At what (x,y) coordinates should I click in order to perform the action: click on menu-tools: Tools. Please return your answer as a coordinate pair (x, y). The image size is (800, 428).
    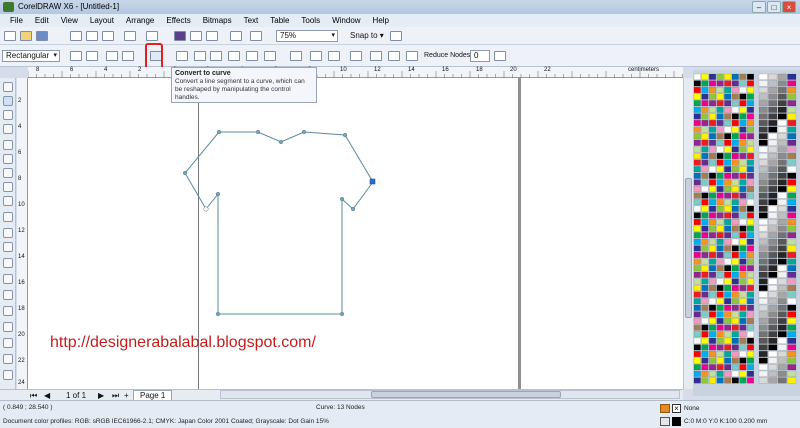
    Looking at the image, I should click on (310, 20).